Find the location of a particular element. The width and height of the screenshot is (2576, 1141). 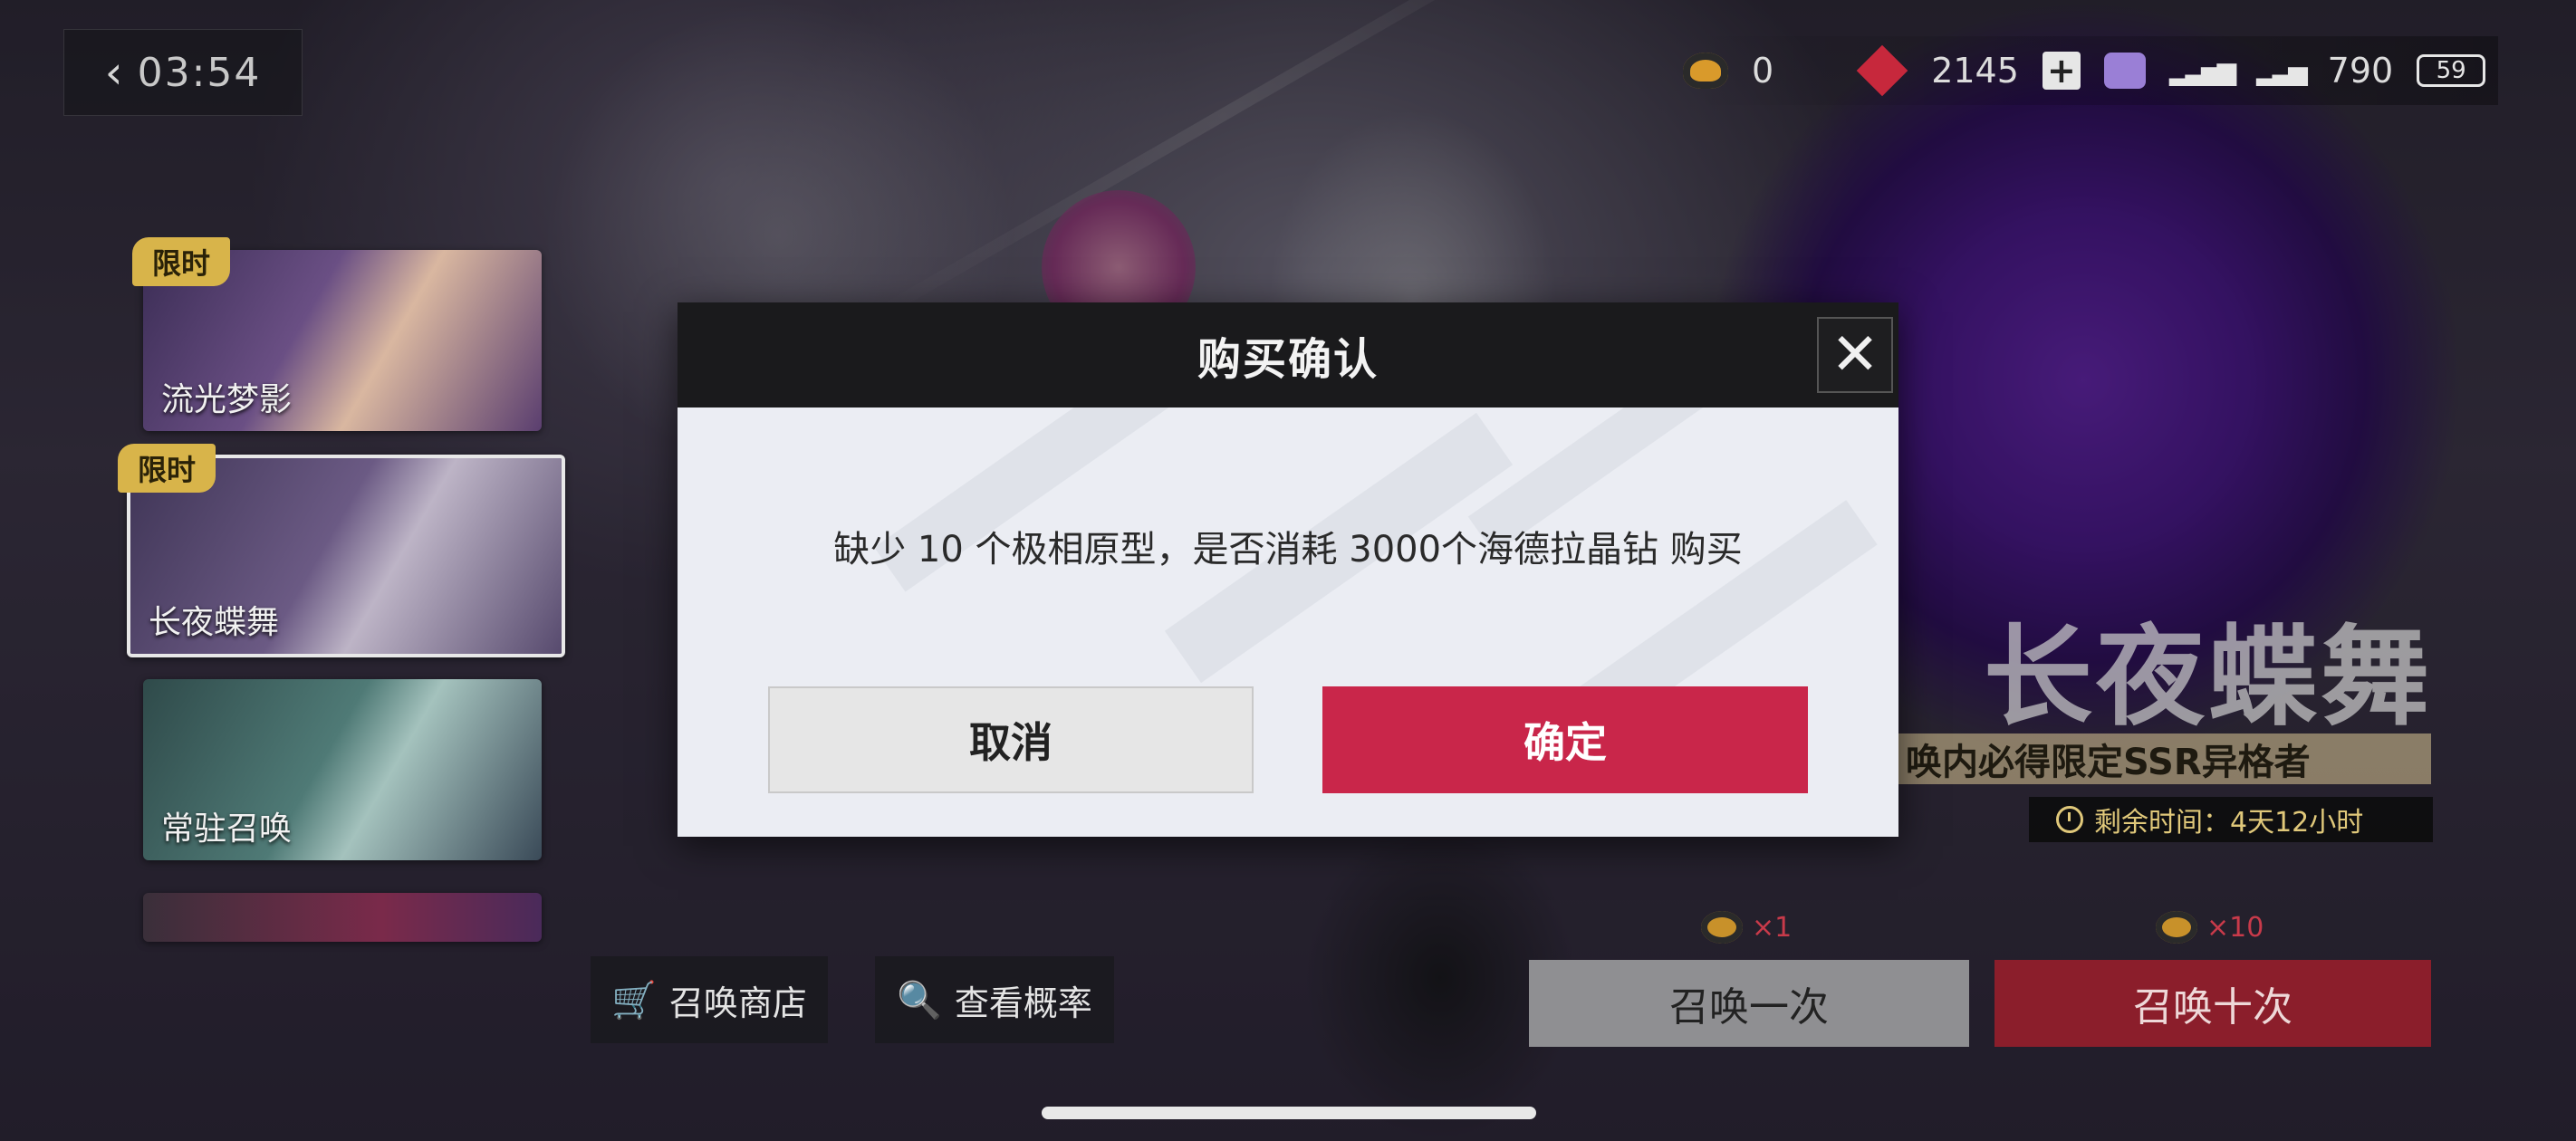

summon-once-label: 召唤一次 is located at coordinates (1749, 1007).